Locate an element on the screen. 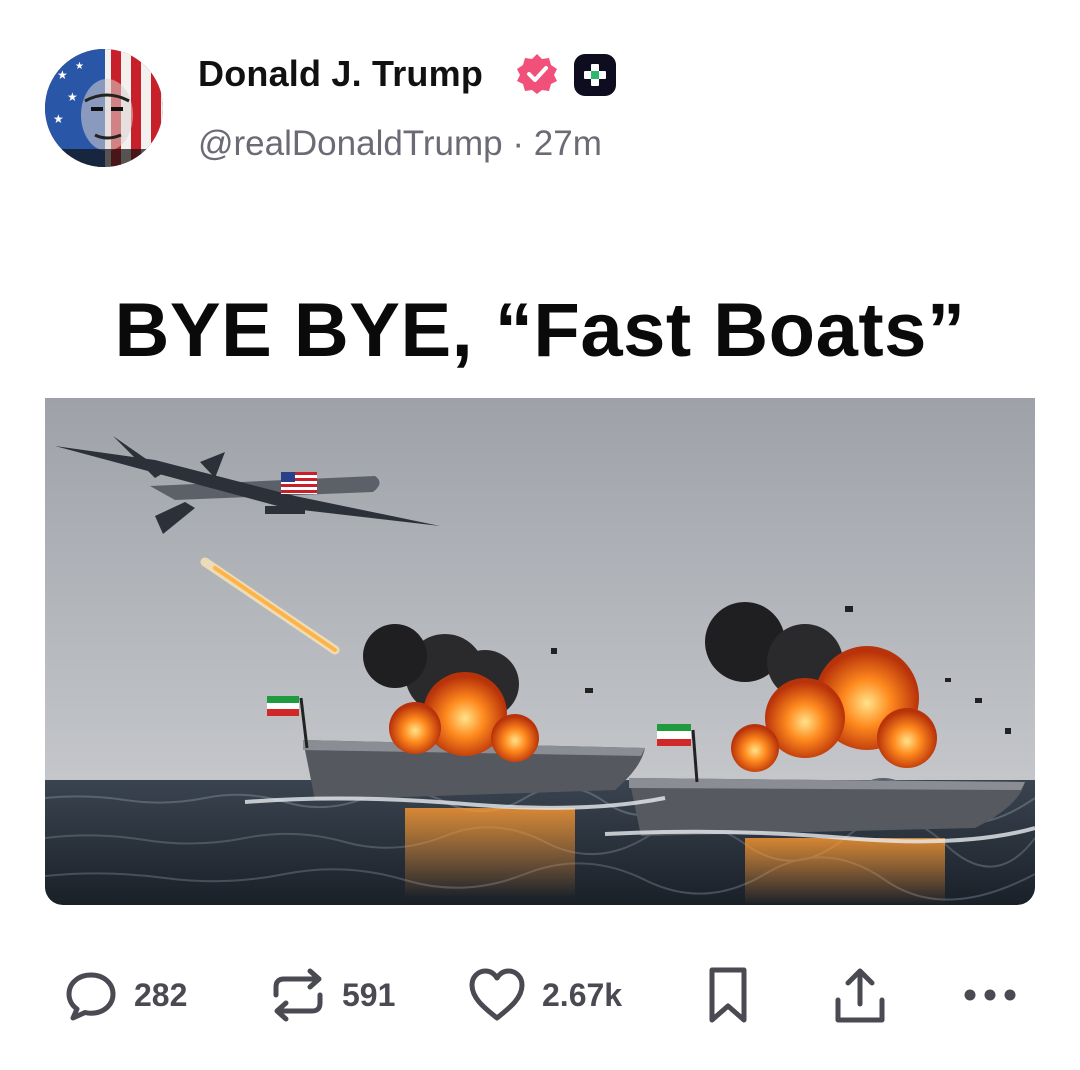  media-headline: BYE BYE, “Fast Boats” is located at coordinates (540, 330).